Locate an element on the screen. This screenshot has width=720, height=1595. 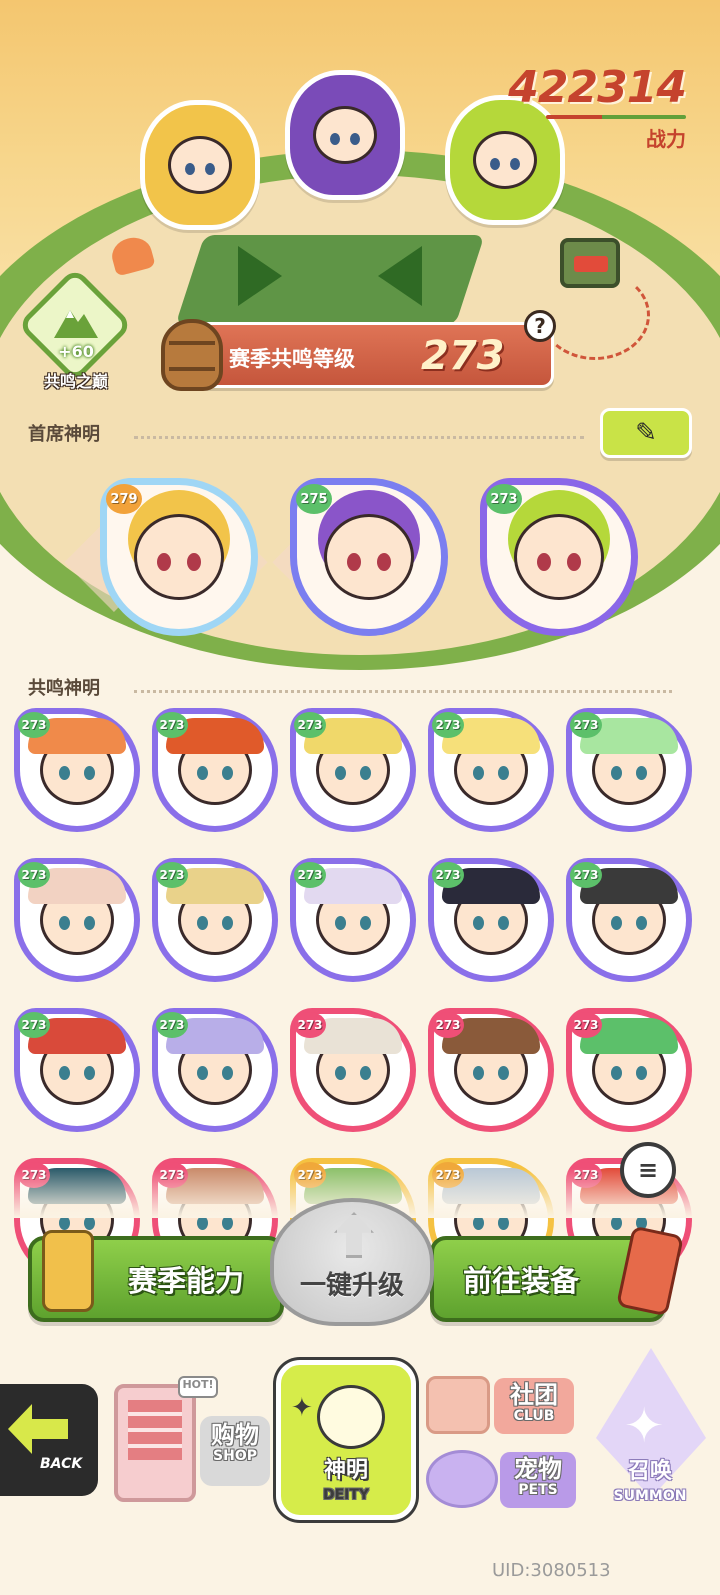
combat-power: 422314 战力 is located at coordinates (597, 107).